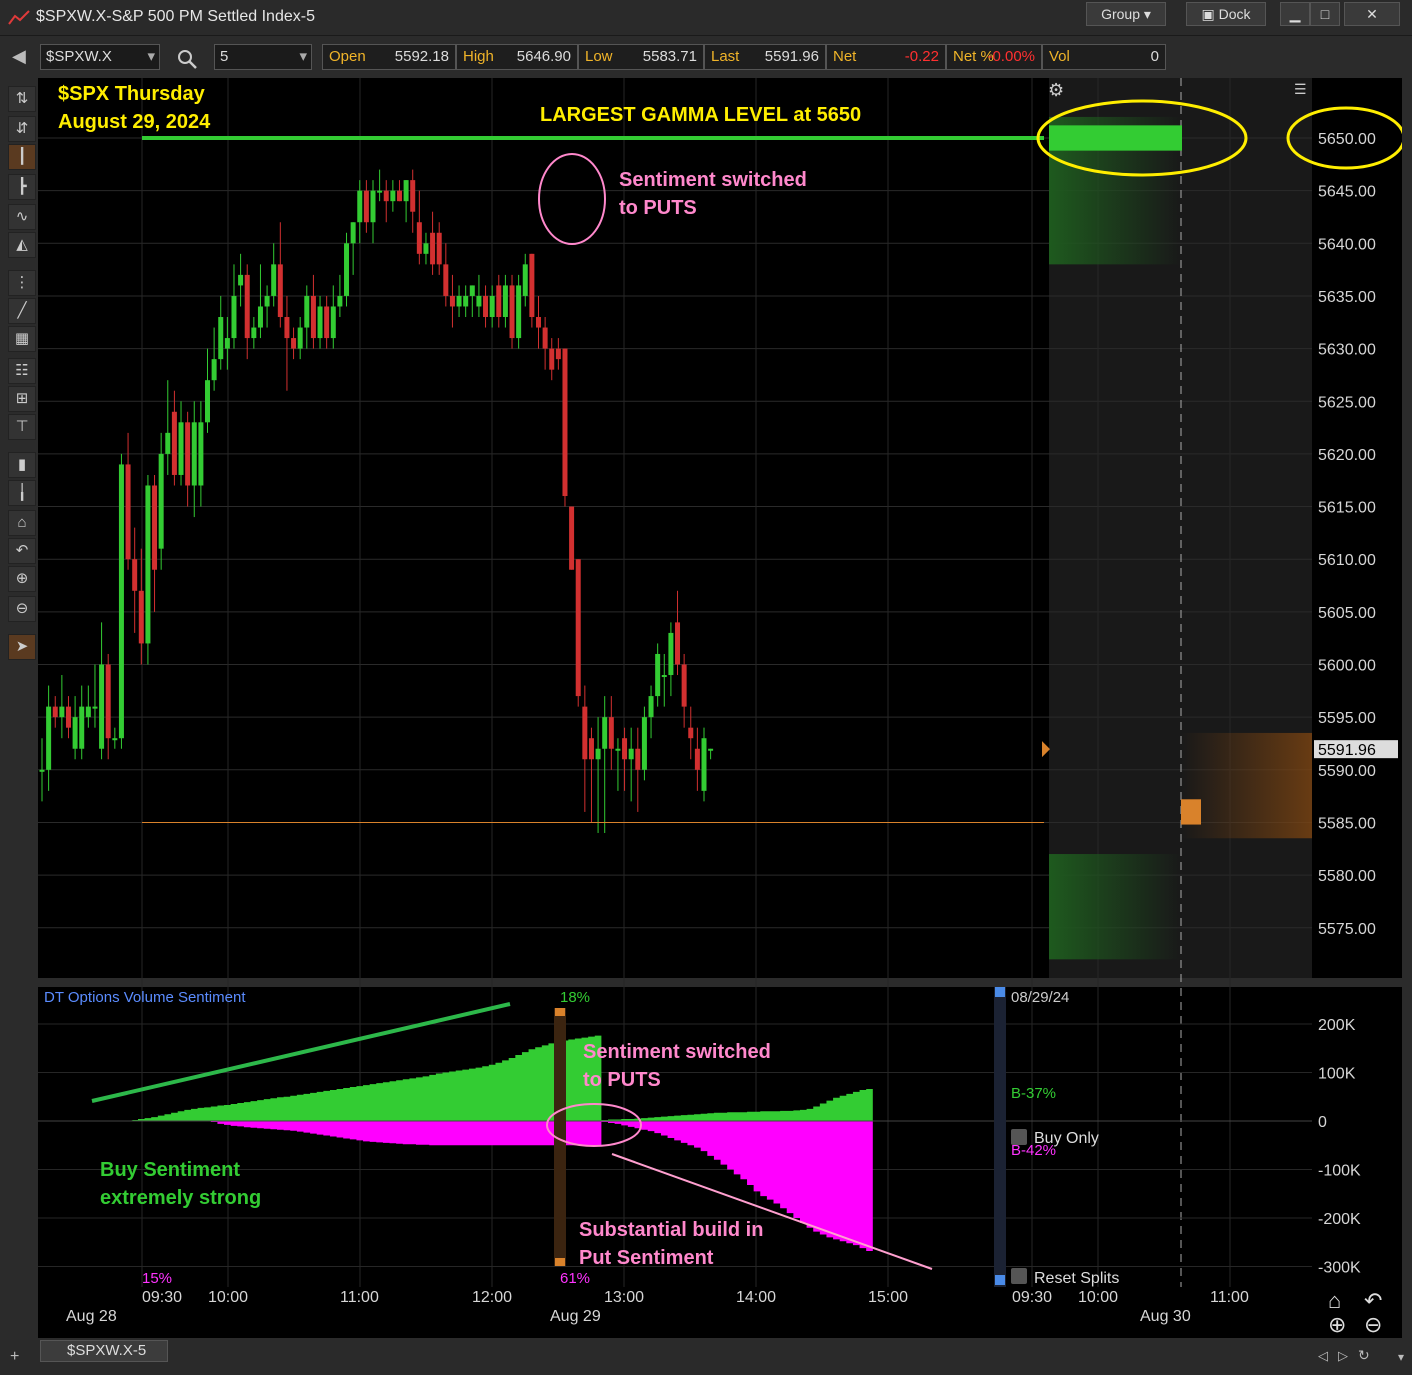  Describe the element at coordinates (1323, 1356) in the screenshot. I see `tab-scroll-left-icon: ◁` at that location.